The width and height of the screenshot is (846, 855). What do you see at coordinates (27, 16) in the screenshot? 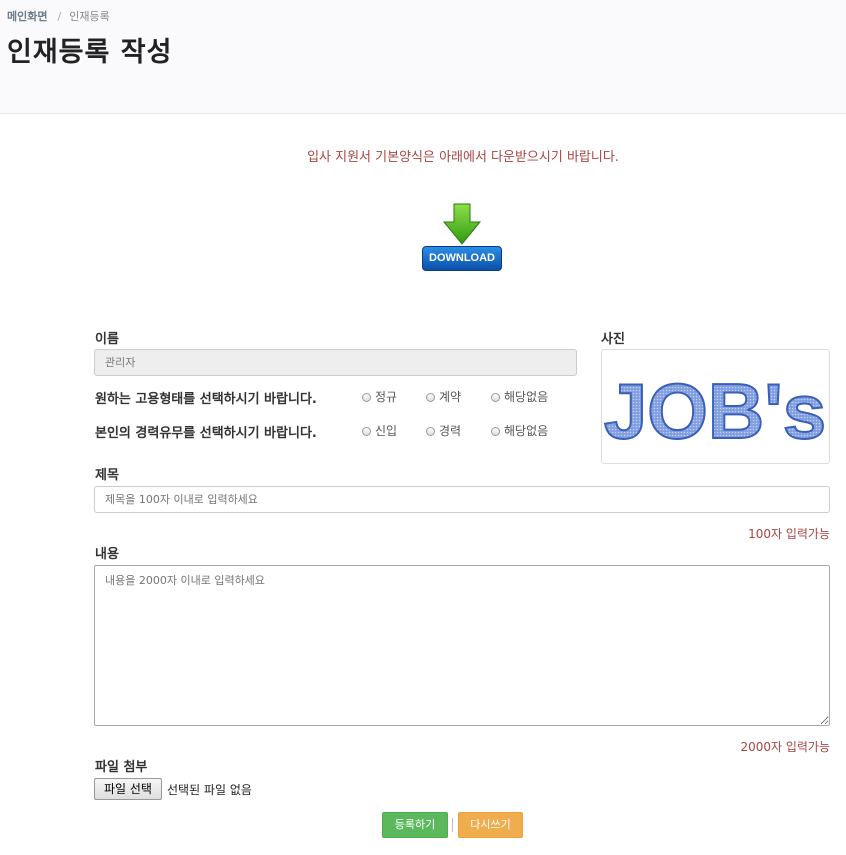
I see `breadcrumb-home-link: 메인화면` at bounding box center [27, 16].